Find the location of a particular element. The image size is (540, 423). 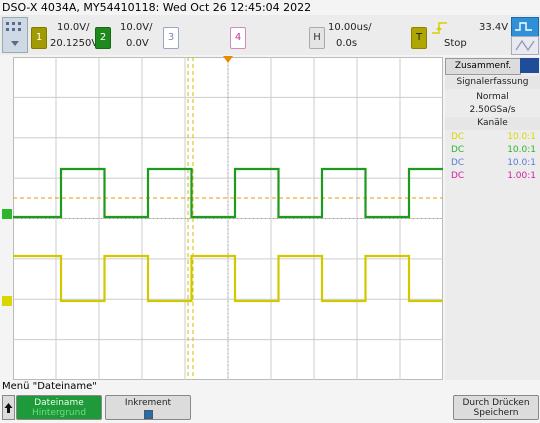

control-bar is located at coordinates (270, 35).